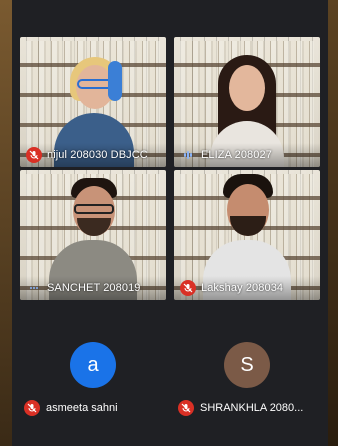 The width and height of the screenshot is (338, 446). I want to click on participant-name: nijul 208030 DBJCC, so click(97, 155).